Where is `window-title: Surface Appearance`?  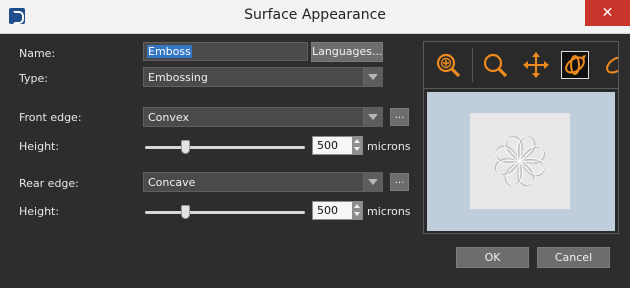
window-title: Surface Appearance is located at coordinates (315, 15).